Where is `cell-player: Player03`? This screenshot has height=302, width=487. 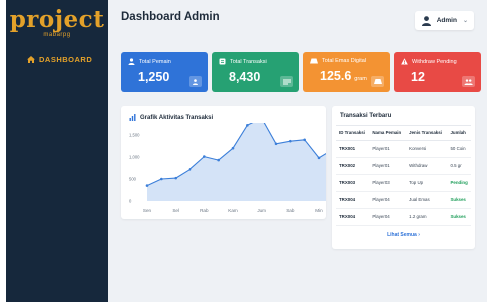 cell-player: Player03 is located at coordinates (388, 183).